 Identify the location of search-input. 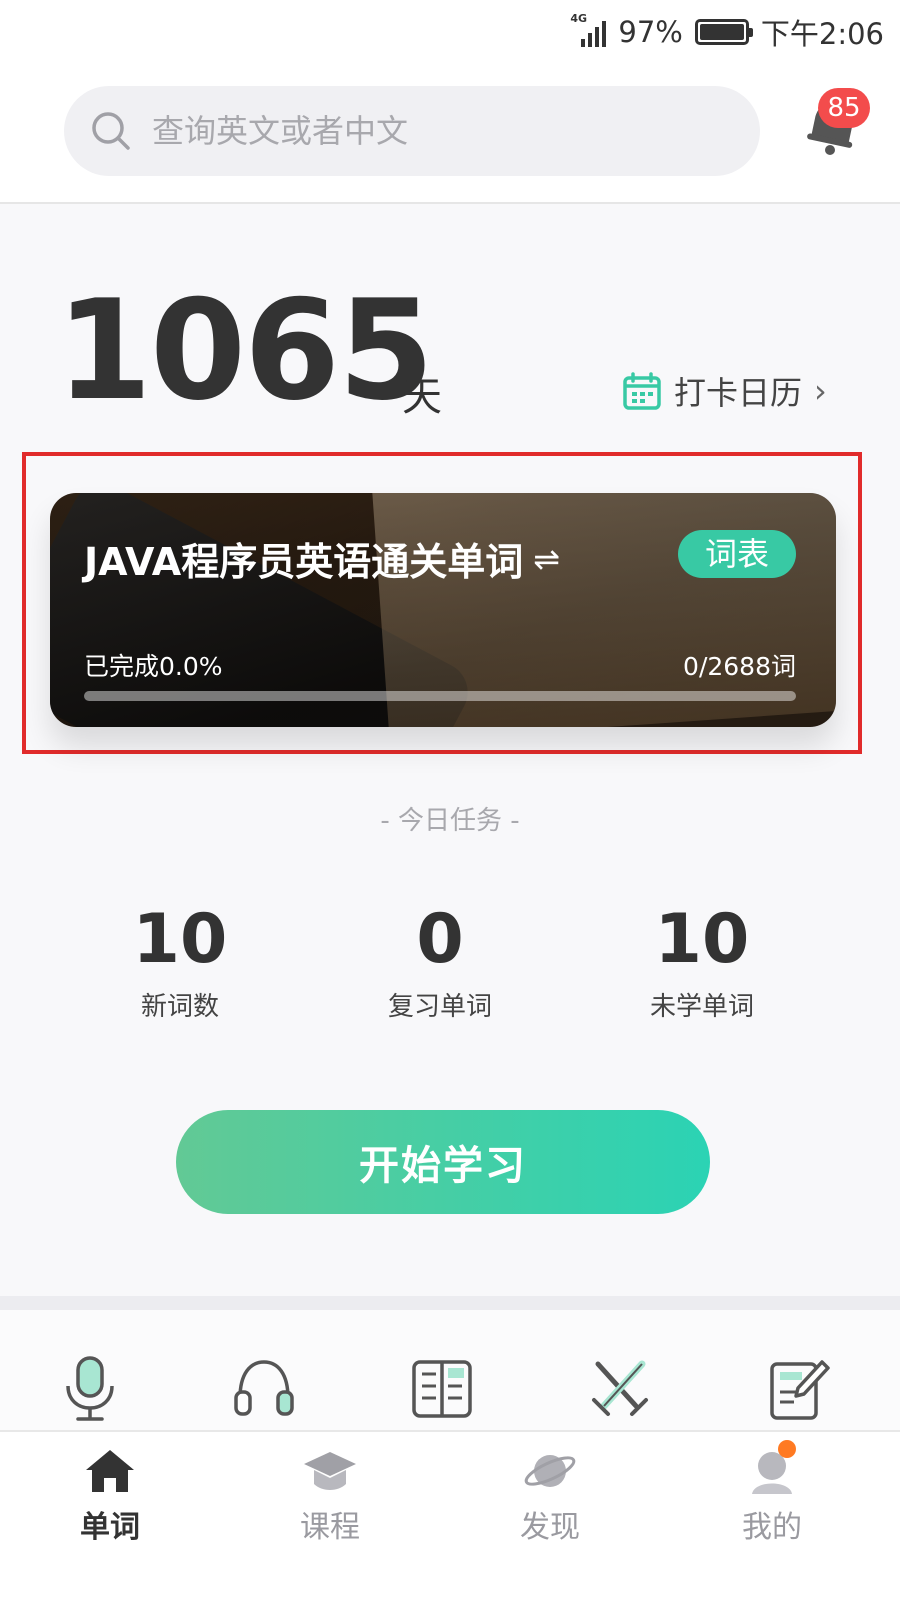
(442, 131).